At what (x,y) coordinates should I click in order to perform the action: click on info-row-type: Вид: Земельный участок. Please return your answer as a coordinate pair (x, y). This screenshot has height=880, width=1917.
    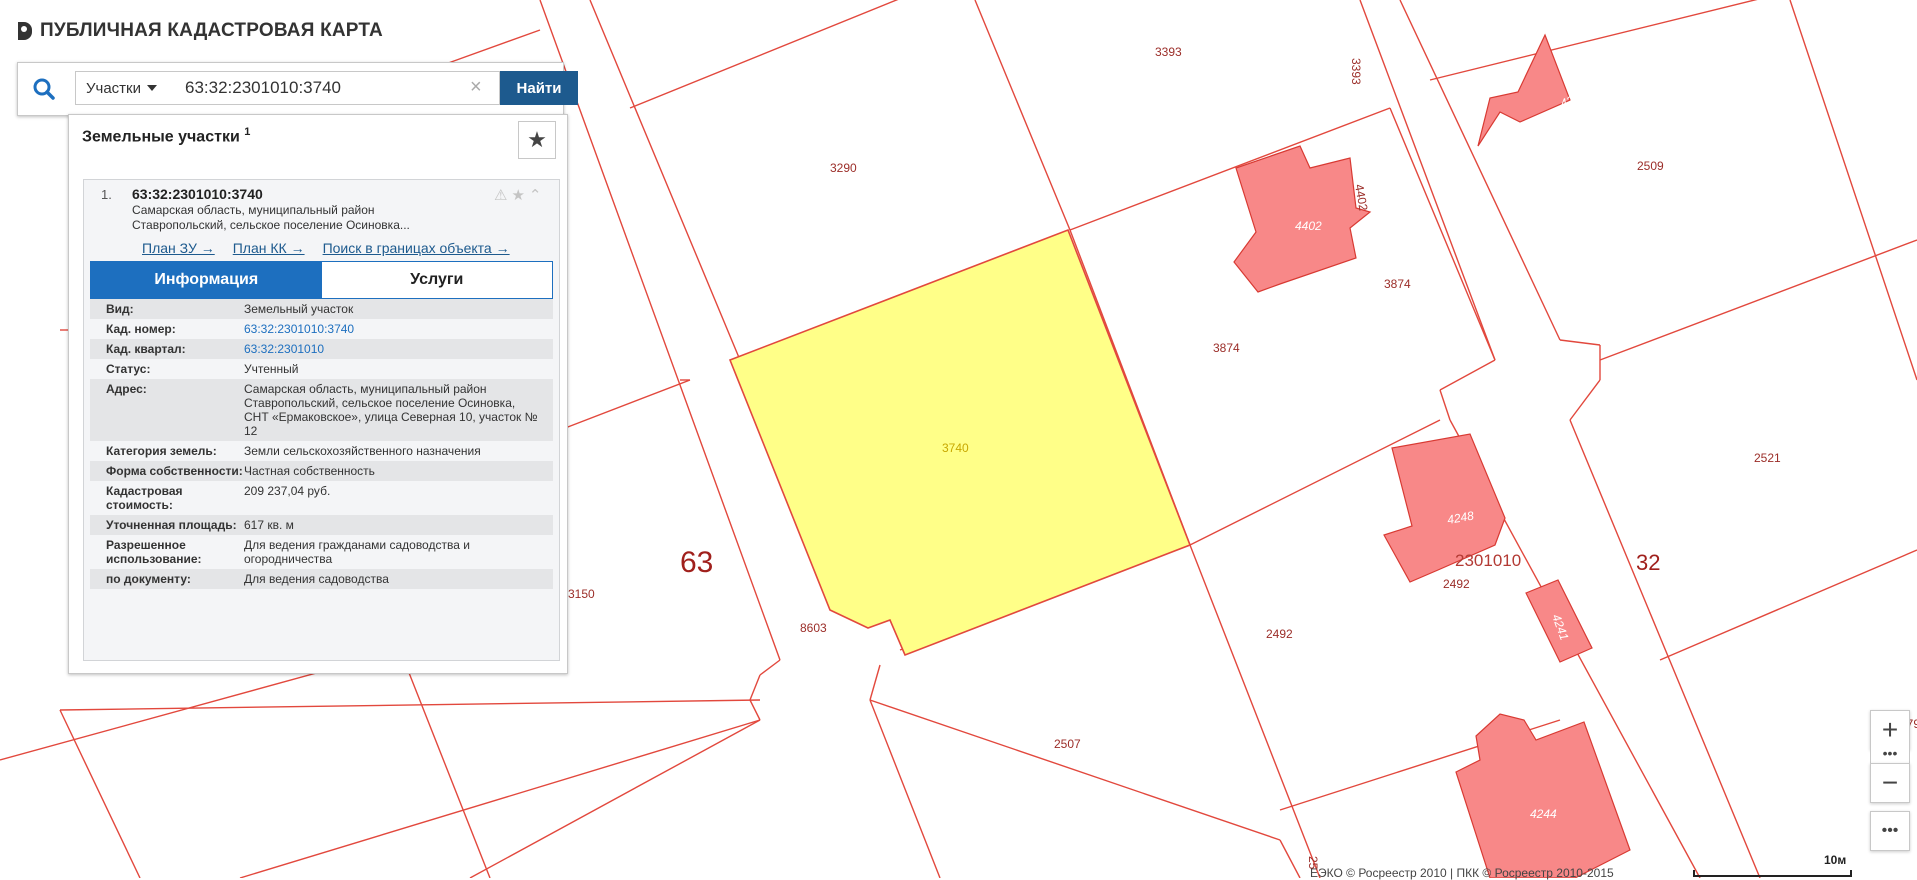
    Looking at the image, I should click on (321, 309).